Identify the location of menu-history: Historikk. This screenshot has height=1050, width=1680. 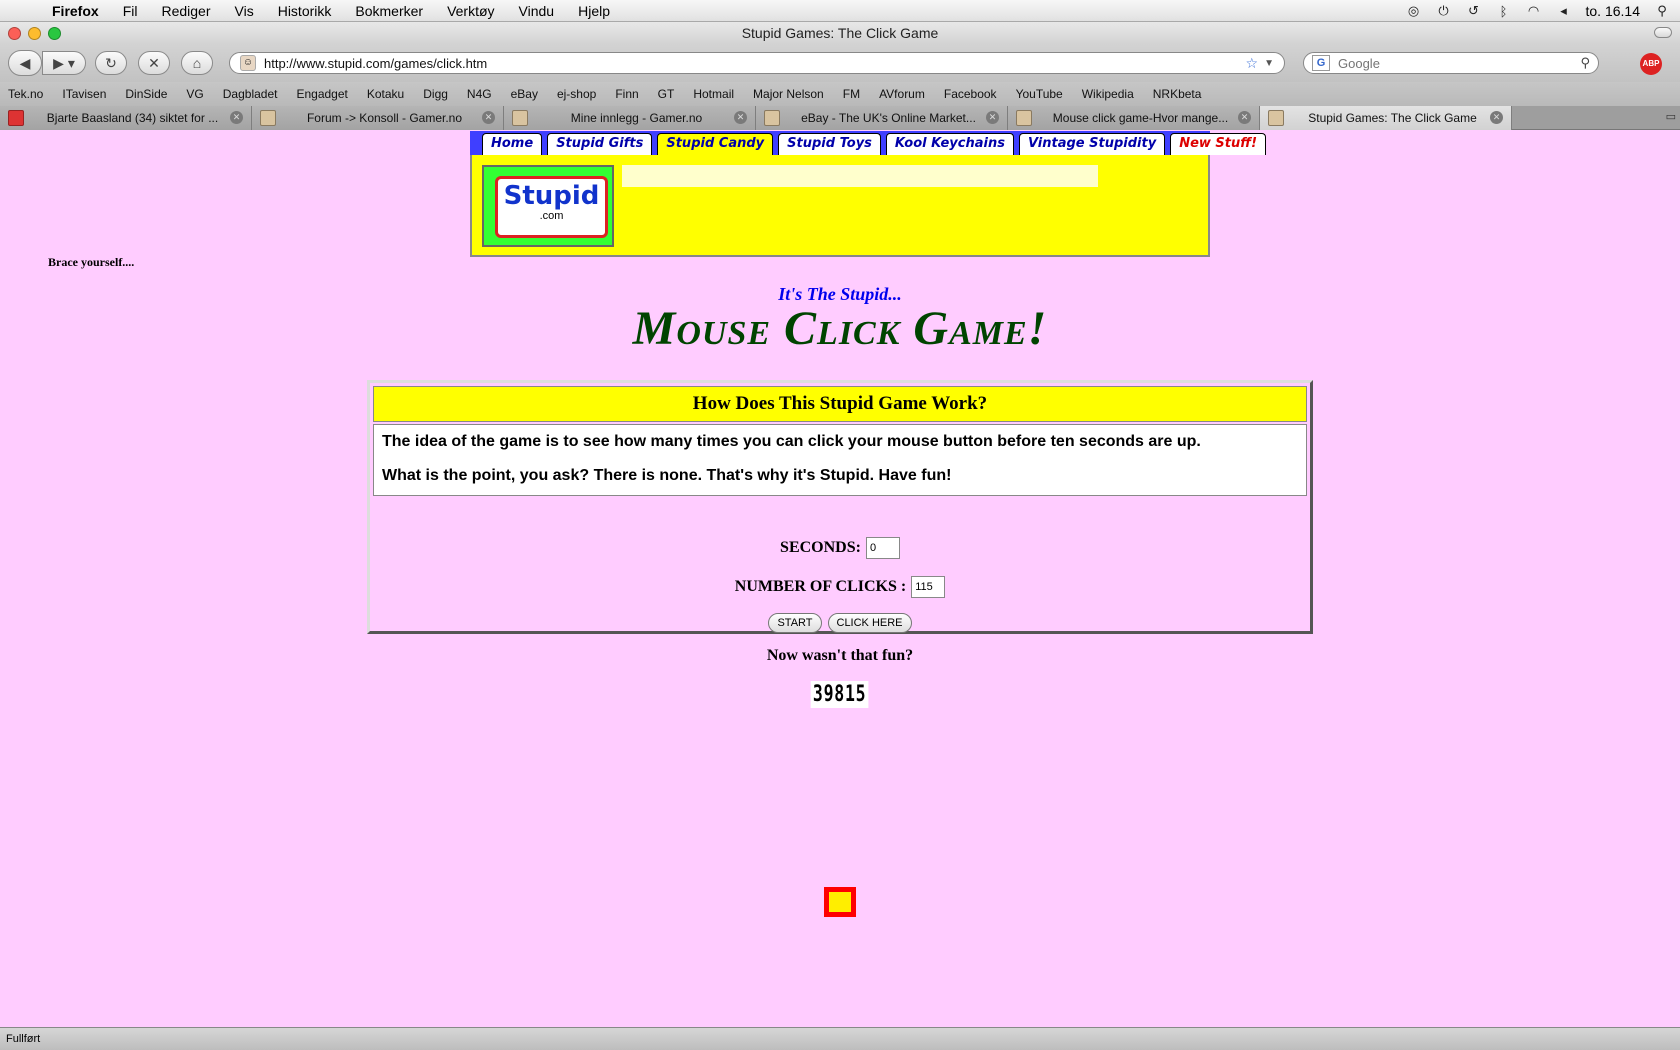
(305, 11).